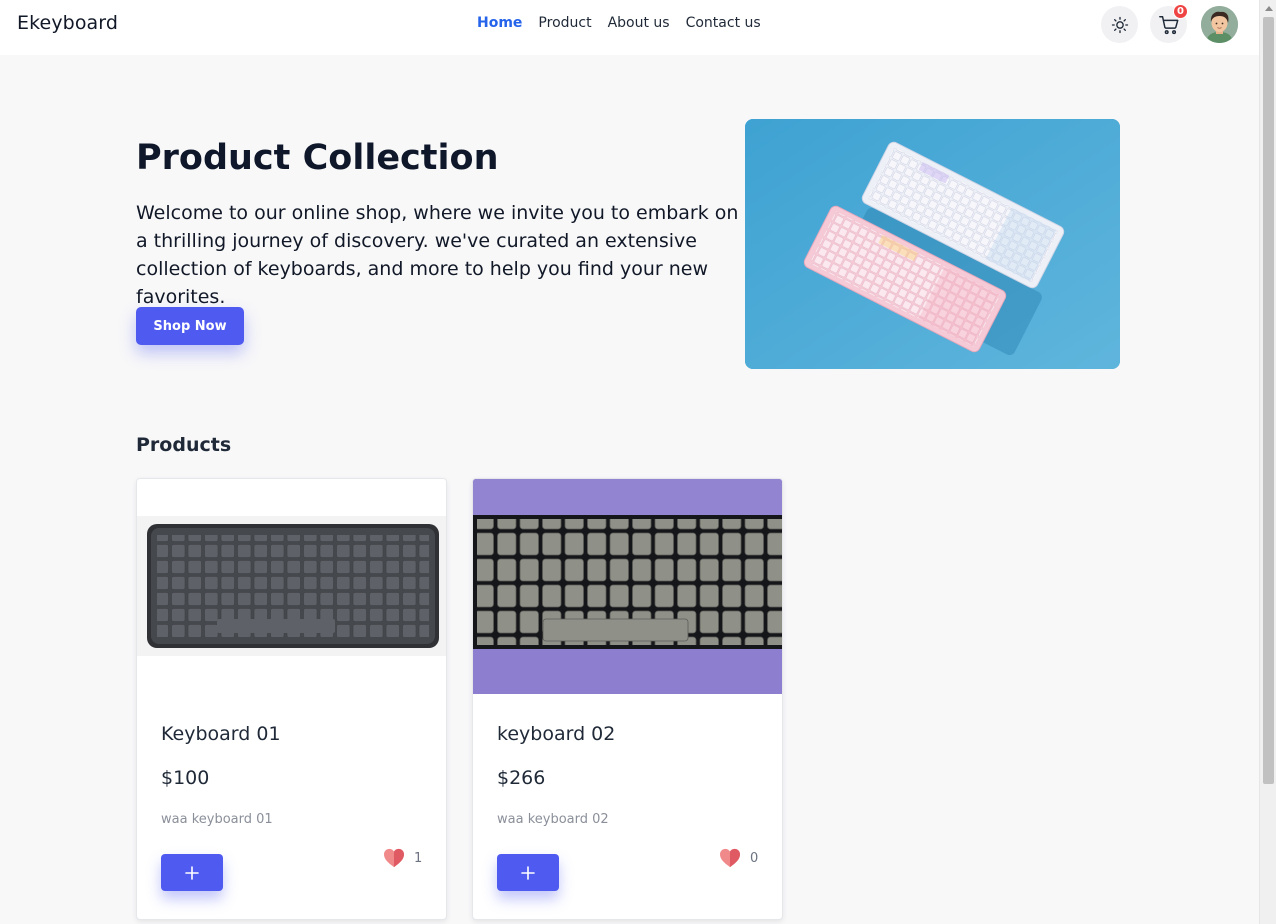  What do you see at coordinates (1269, 8) in the screenshot?
I see `scroll-up-arrow-icon` at bounding box center [1269, 8].